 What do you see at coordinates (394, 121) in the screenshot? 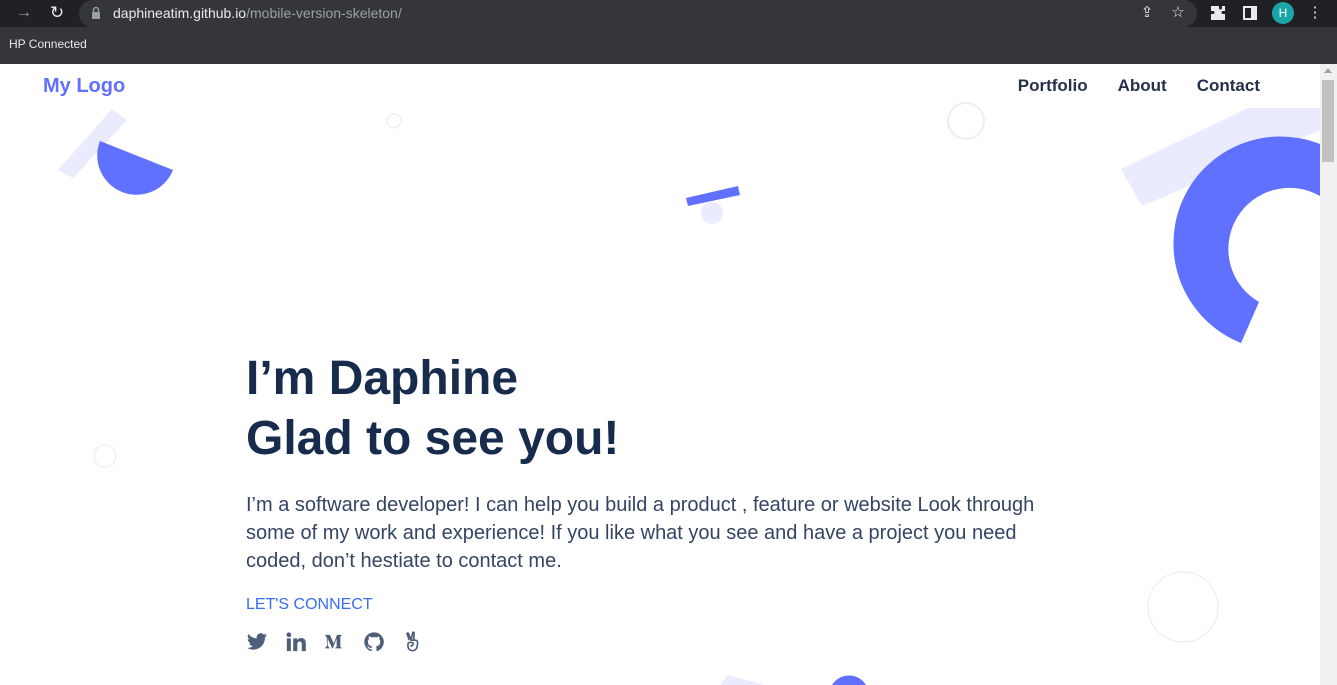
I see `deco-ring-small` at bounding box center [394, 121].